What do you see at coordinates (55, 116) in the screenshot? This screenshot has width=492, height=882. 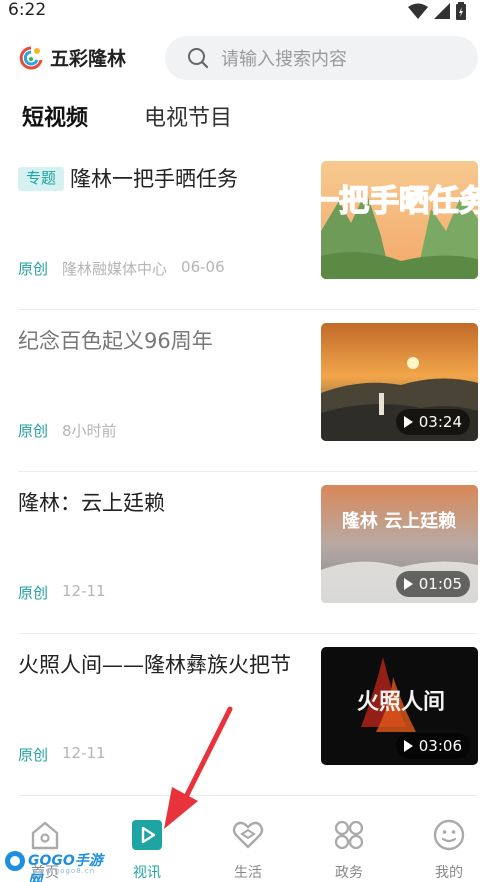 I see `tab-short-video: 短视频` at bounding box center [55, 116].